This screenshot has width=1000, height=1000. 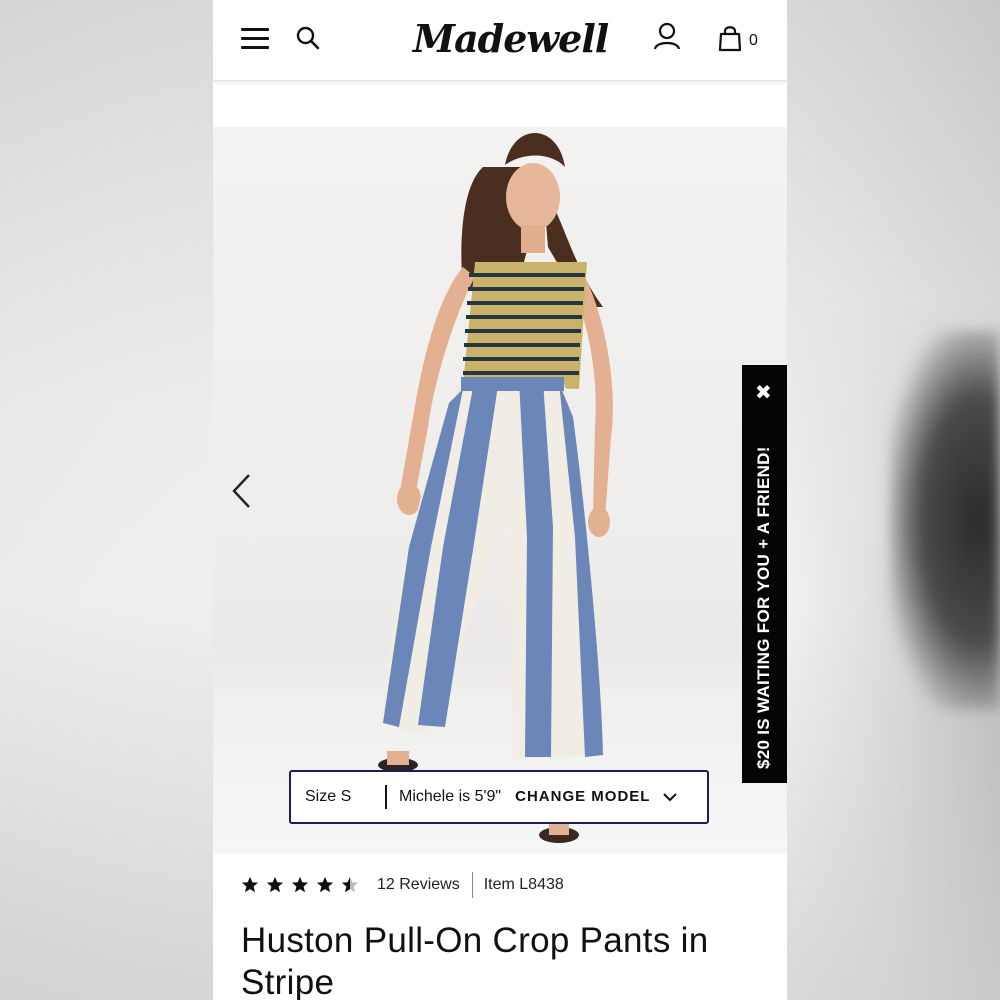 What do you see at coordinates (425, 885) in the screenshot?
I see `reviews-link: 12 Reviews` at bounding box center [425, 885].